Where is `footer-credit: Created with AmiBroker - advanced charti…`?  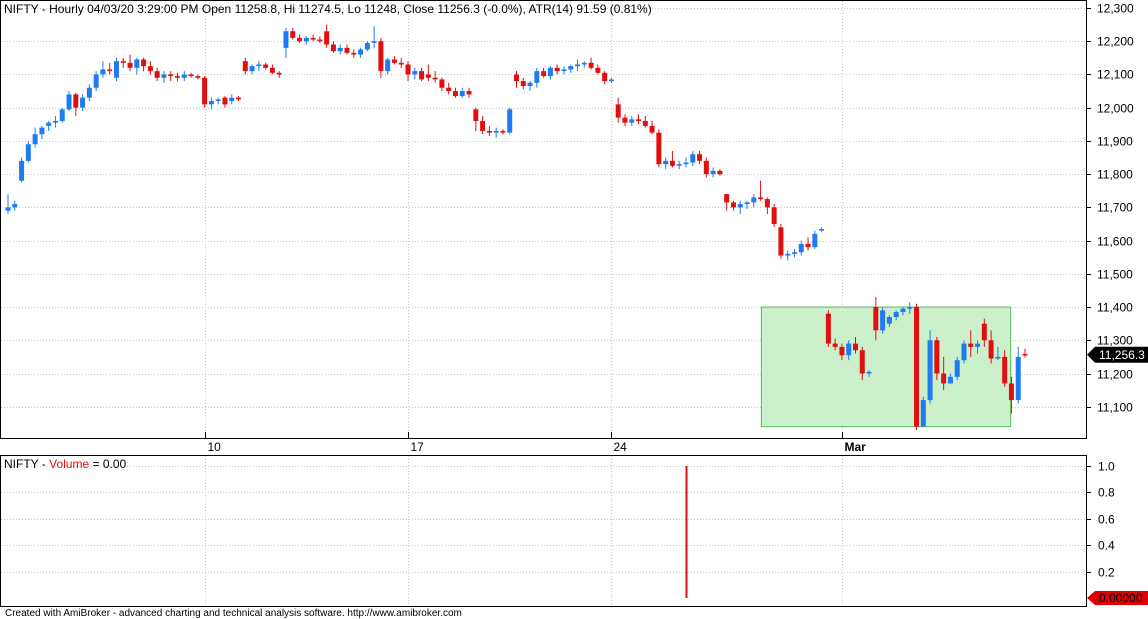
footer-credit: Created with AmiBroker - advanced charti… is located at coordinates (233, 613).